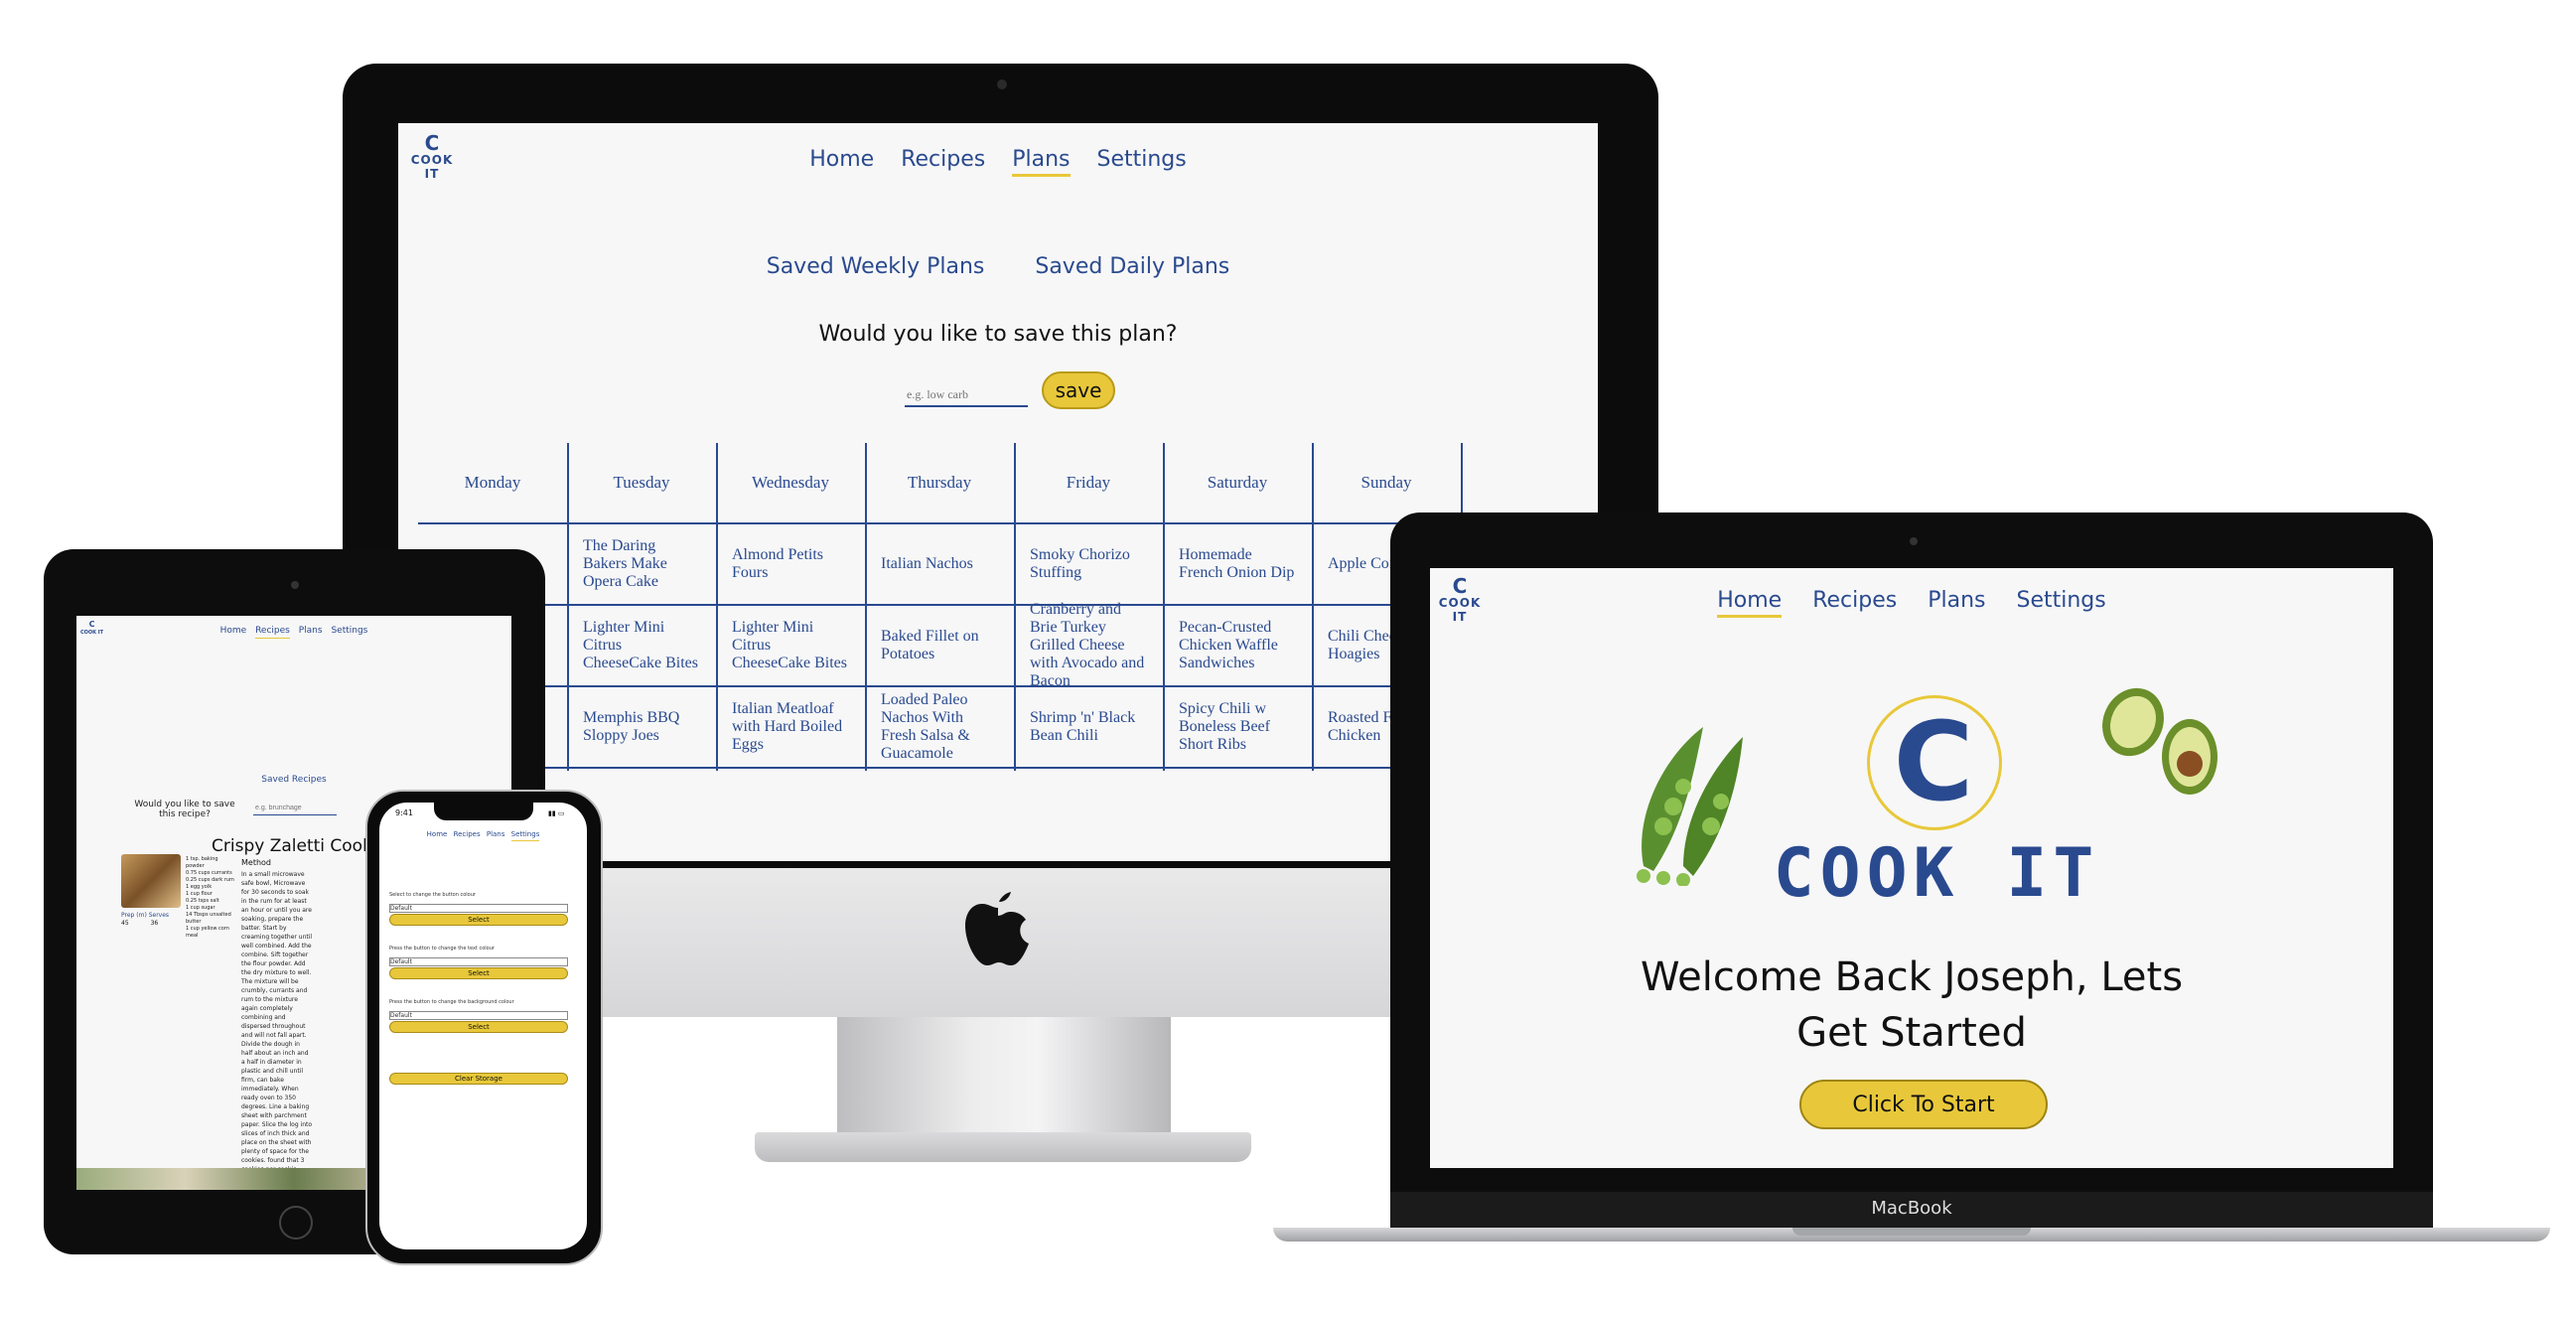  What do you see at coordinates (2159, 744) in the screenshot?
I see `avocado-icon` at bounding box center [2159, 744].